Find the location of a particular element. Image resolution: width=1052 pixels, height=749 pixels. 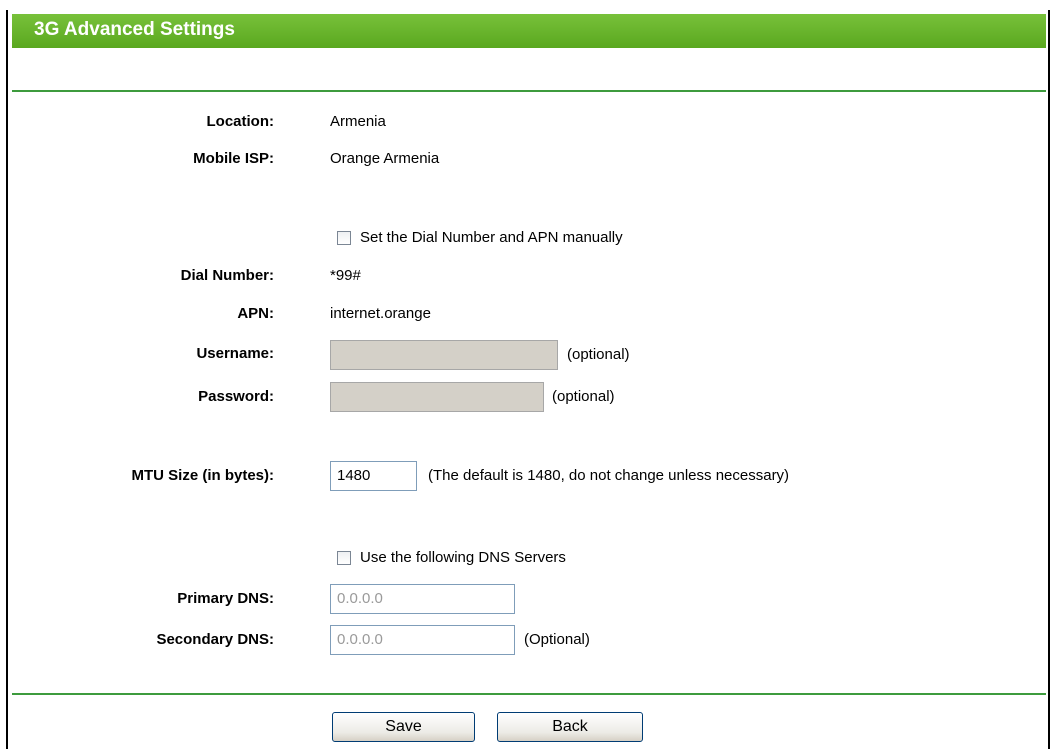

secondary-dns-value: 0.0.0.0 is located at coordinates (360, 639).